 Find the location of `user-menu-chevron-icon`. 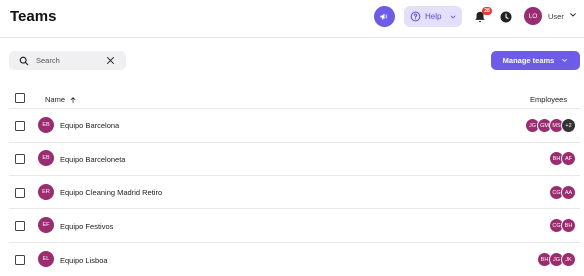

user-menu-chevron-icon is located at coordinates (573, 15).